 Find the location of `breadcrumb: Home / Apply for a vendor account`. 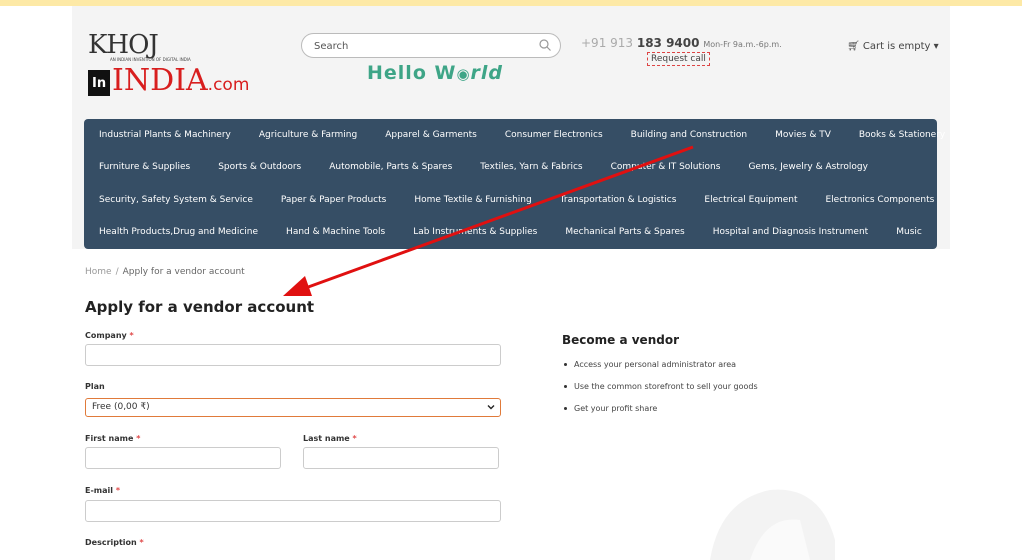

breadcrumb: Home / Apply for a vendor account is located at coordinates (165, 272).